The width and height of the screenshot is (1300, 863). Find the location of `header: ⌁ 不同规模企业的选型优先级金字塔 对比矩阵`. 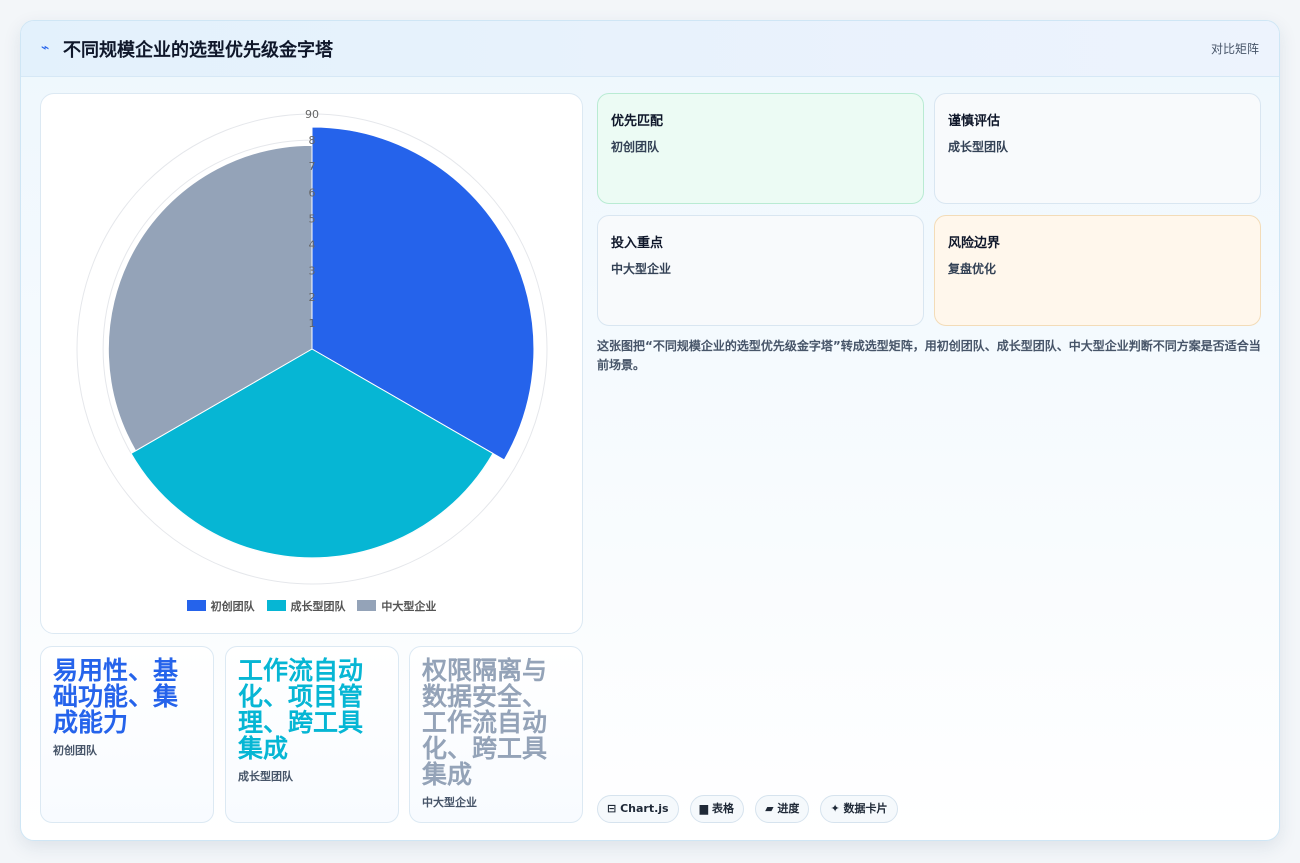

header: ⌁ 不同规模企业的选型优先级金字塔 对比矩阵 is located at coordinates (650, 49).